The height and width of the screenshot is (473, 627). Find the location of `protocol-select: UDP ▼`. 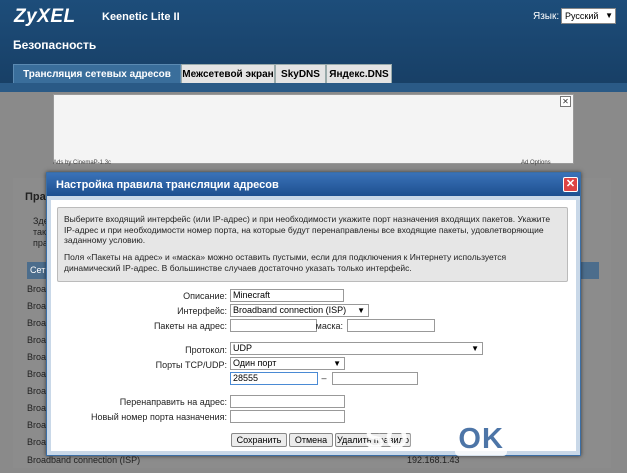

protocol-select: UDP ▼ is located at coordinates (356, 348).